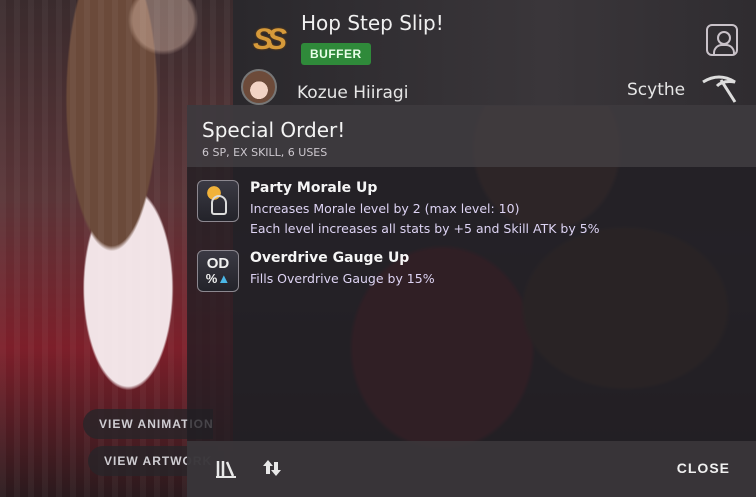 The height and width of the screenshot is (497, 756). I want to click on role-tag: BUFFER, so click(336, 54).